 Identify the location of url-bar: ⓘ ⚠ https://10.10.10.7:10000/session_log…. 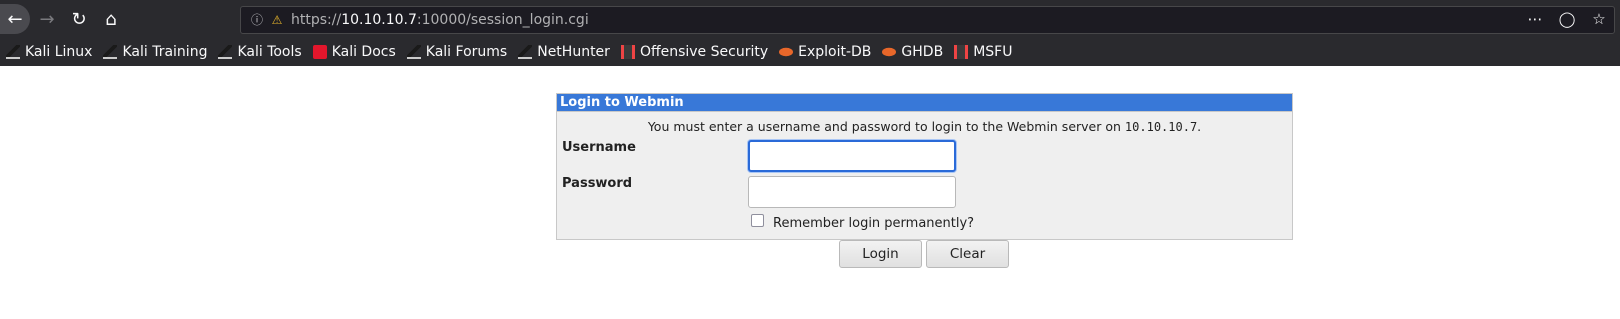
(927, 20).